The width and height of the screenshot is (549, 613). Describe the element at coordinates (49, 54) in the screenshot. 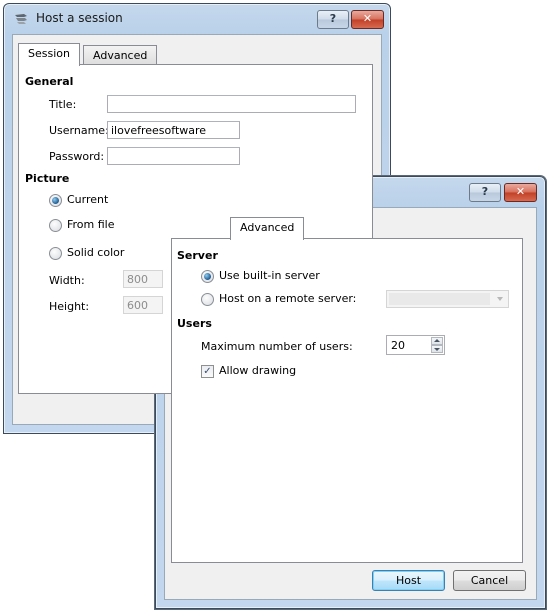

I see `tab-session: Session` at that location.